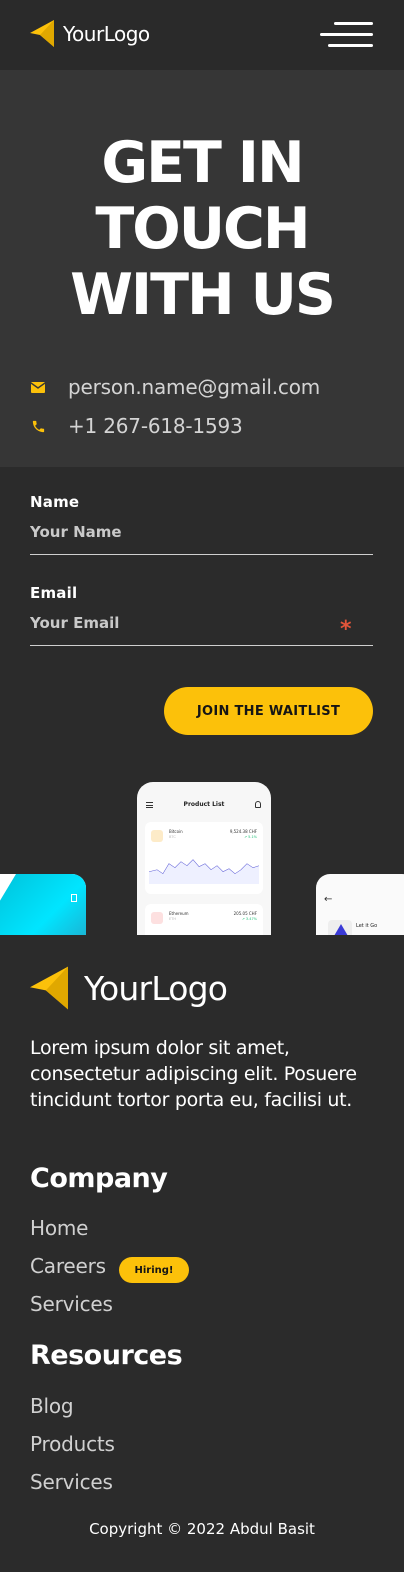 The image size is (404, 1572). I want to click on bookmark-icon, so click(74, 898).